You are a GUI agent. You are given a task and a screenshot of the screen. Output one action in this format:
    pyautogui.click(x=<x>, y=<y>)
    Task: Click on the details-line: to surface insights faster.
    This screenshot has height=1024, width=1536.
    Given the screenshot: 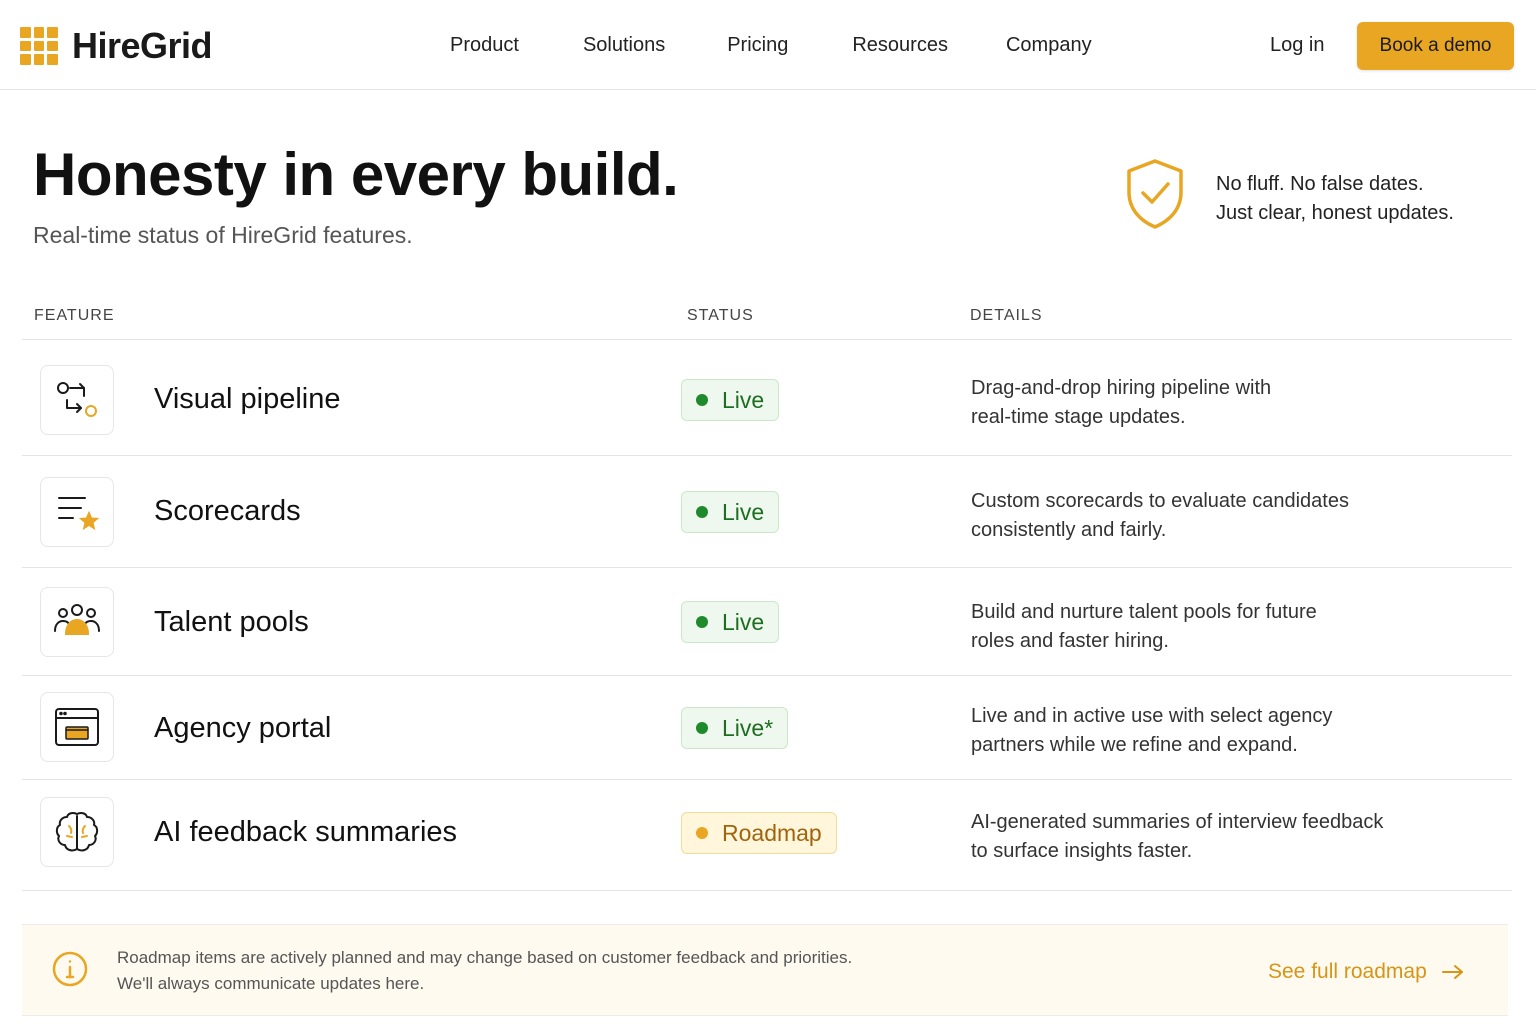 What is the action you would take?
    pyautogui.click(x=1082, y=851)
    